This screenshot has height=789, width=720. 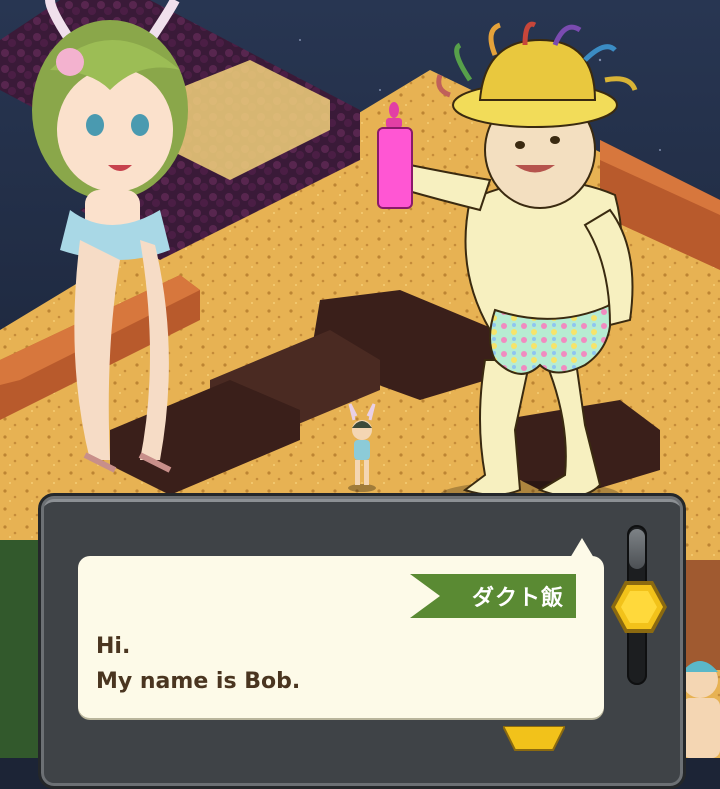 What do you see at coordinates (198, 681) in the screenshot?
I see `dialog-line-2: My name is Bob.` at bounding box center [198, 681].